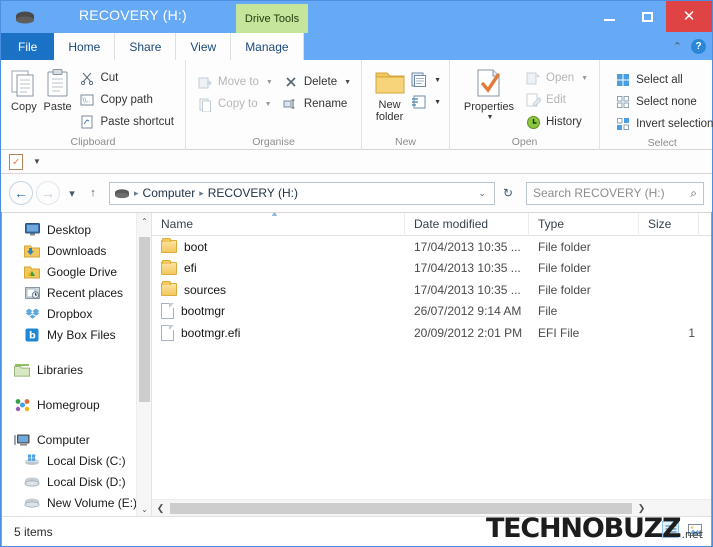 This screenshot has height=547, width=713. What do you see at coordinates (126, 100) in the screenshot?
I see `copy-path-button: \\.. Copy path` at bounding box center [126, 100].